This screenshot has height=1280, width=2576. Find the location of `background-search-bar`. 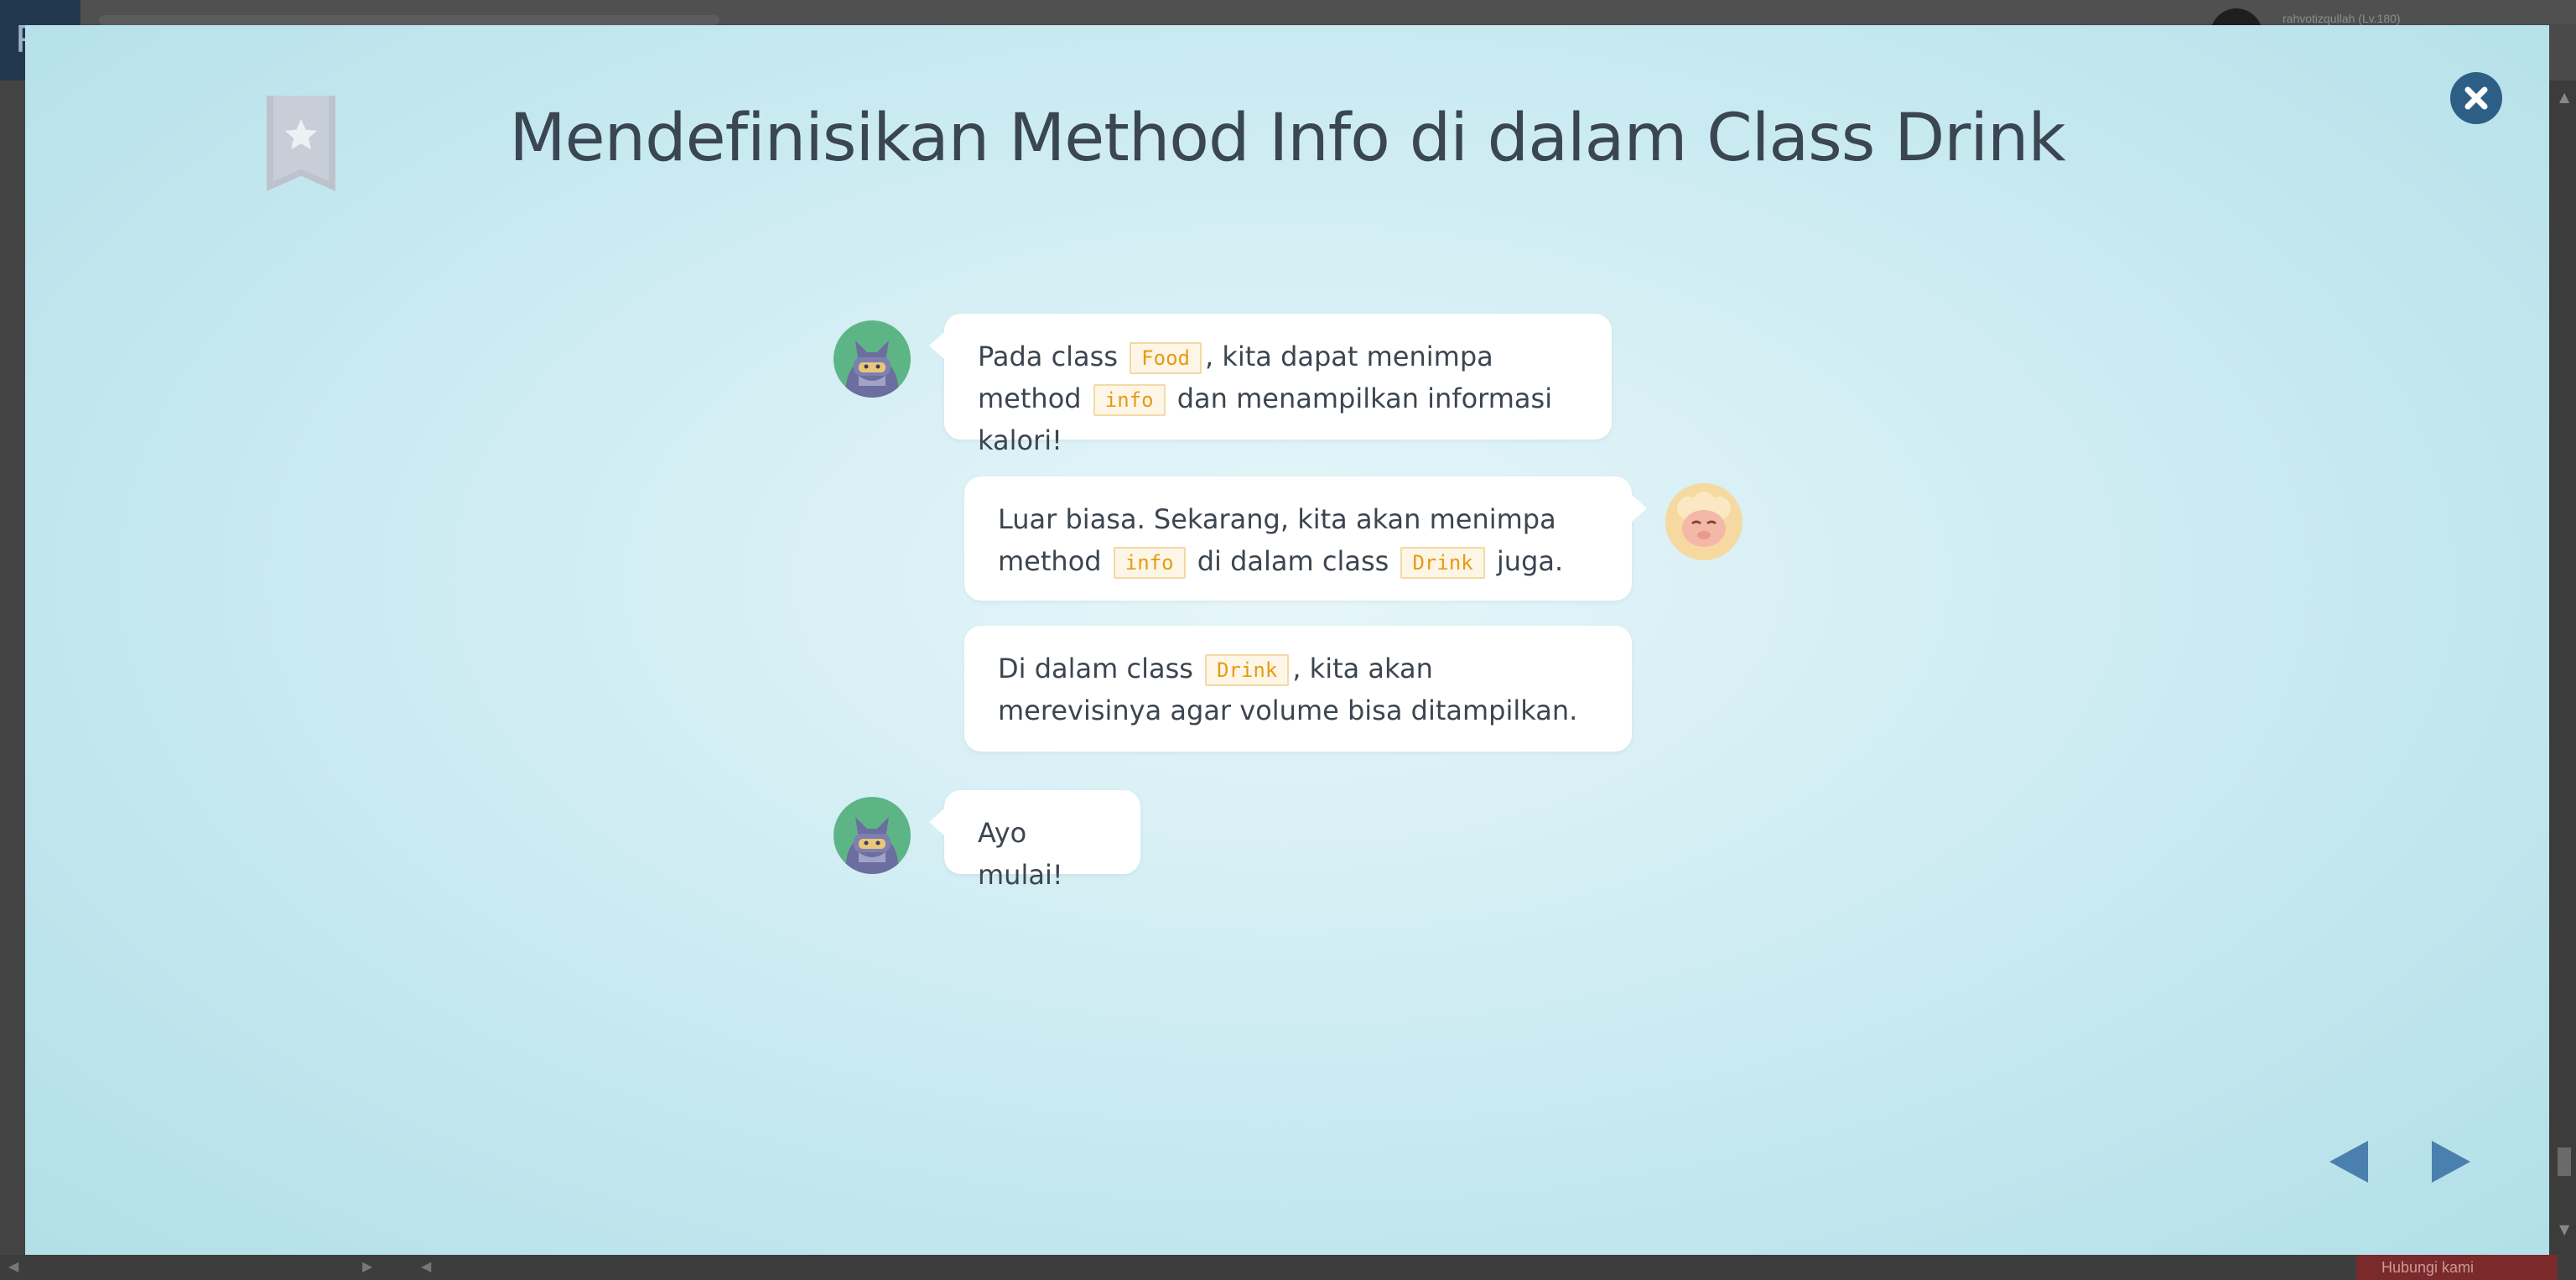

background-search-bar is located at coordinates (409, 20).